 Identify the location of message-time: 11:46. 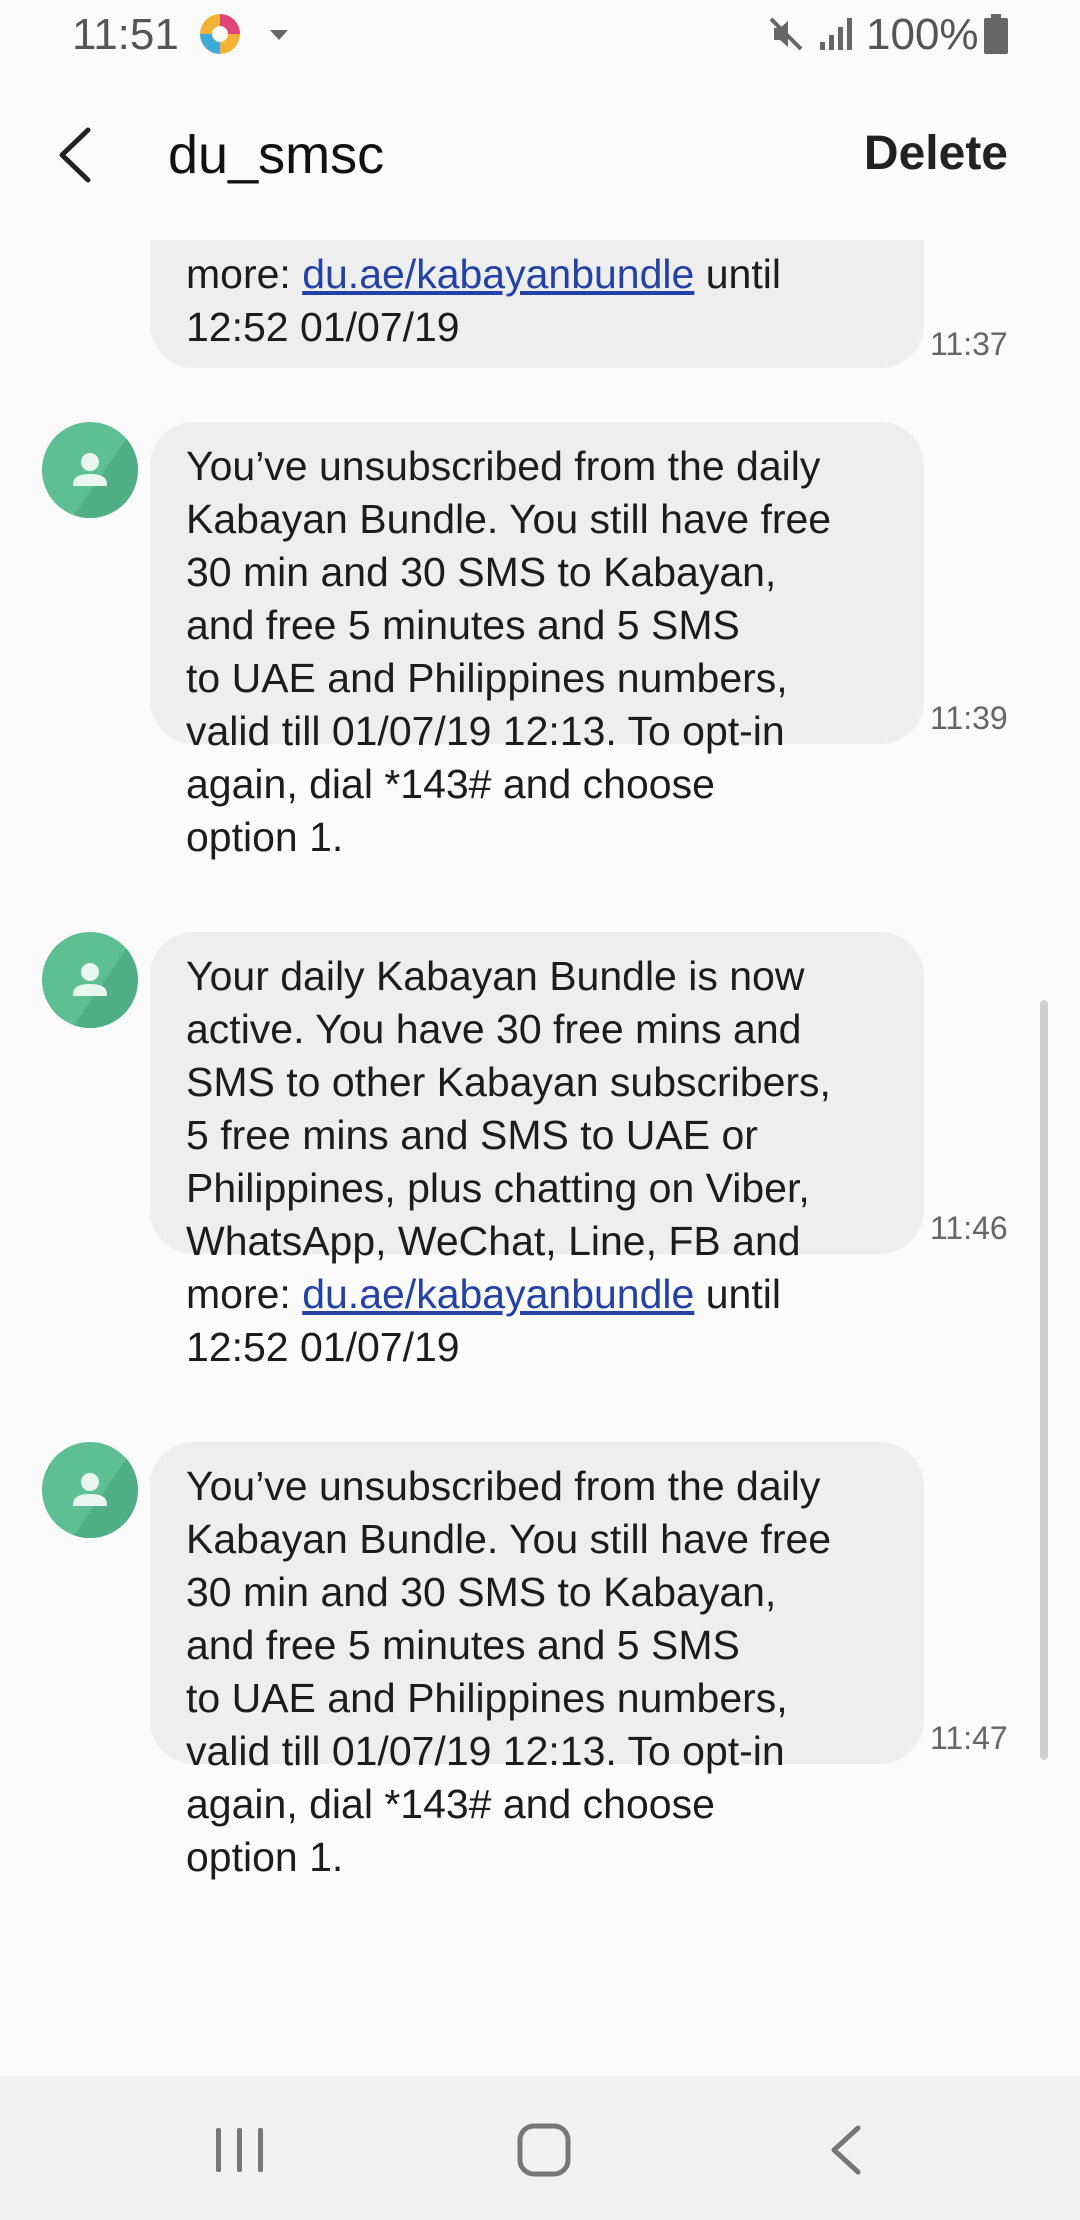
(969, 1228).